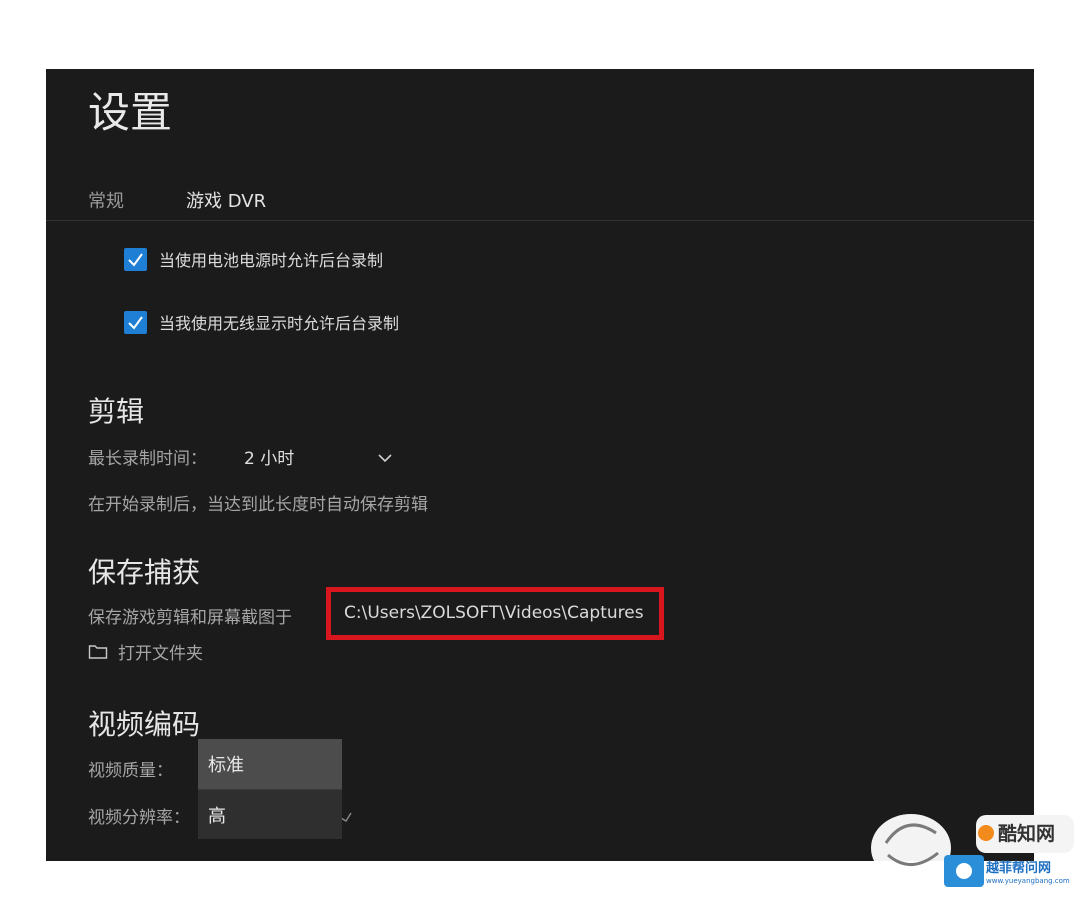 The width and height of the screenshot is (1080, 897). I want to click on dropdown-option-high: 高, so click(270, 814).